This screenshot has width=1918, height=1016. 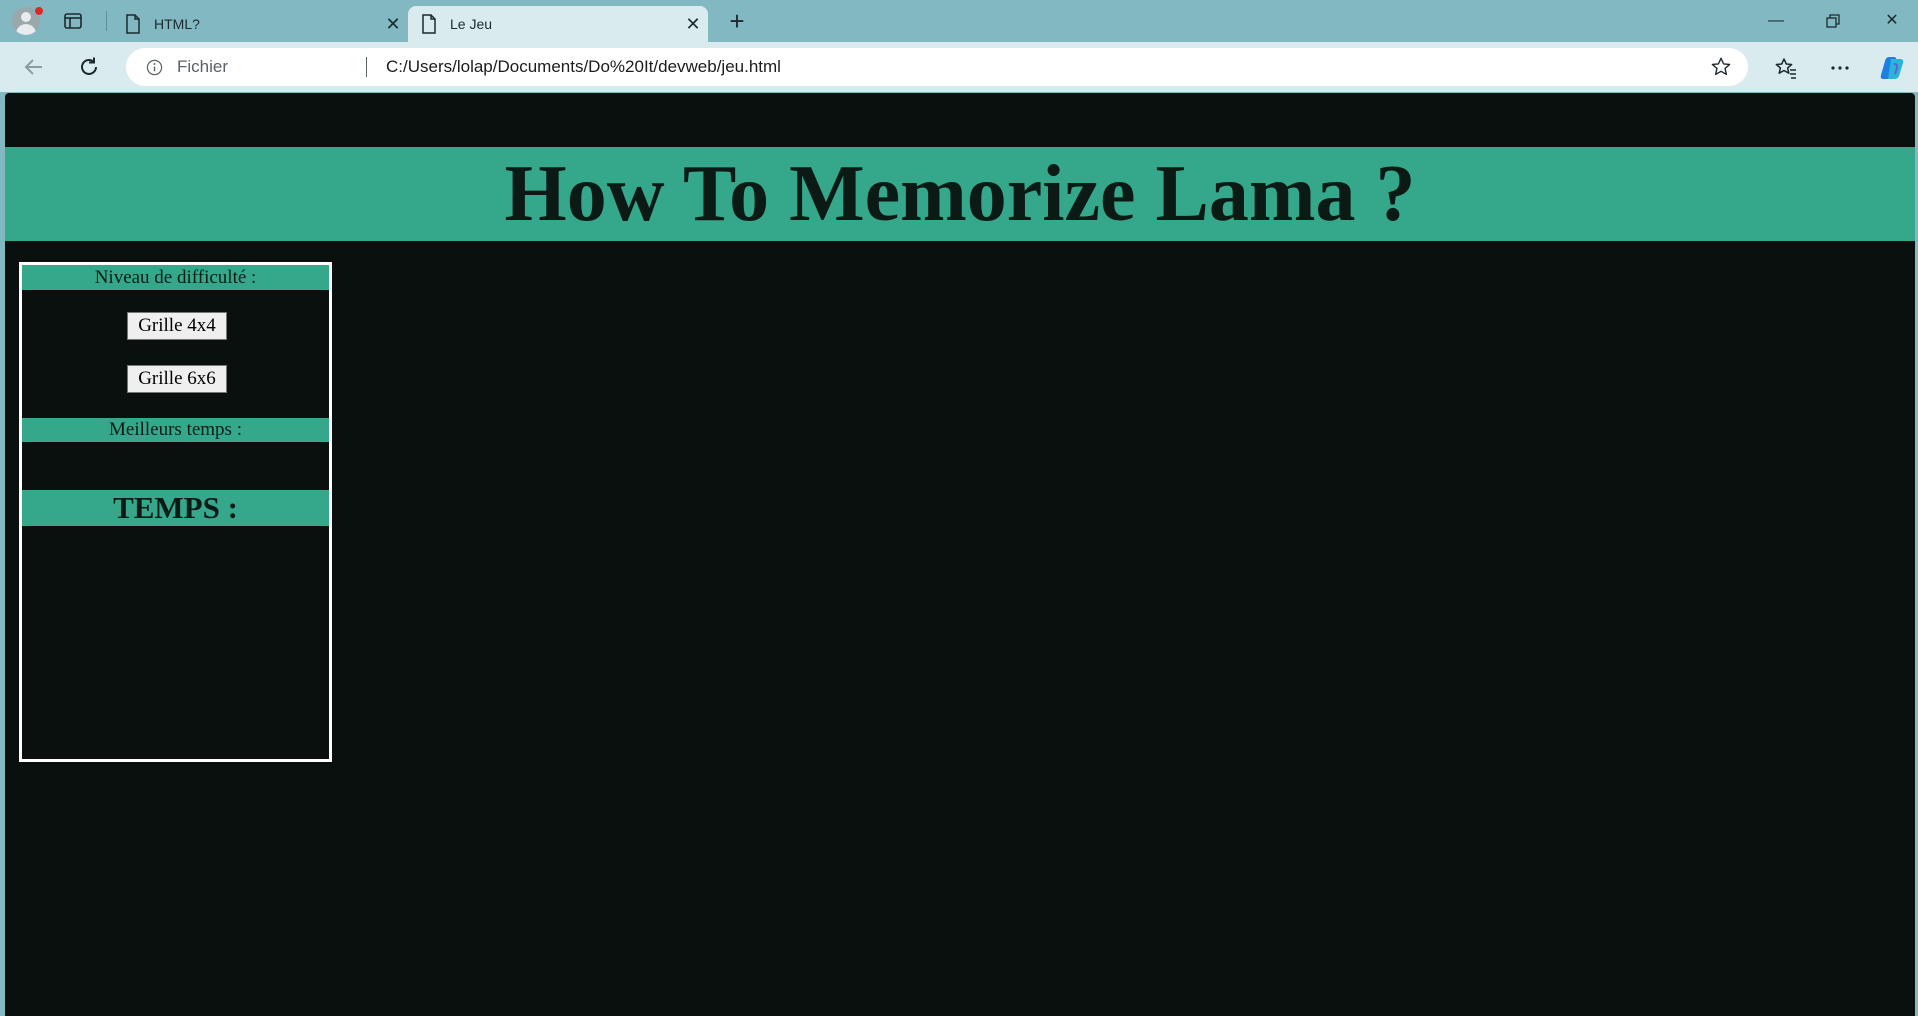 I want to click on address-divider, so click(x=366, y=67).